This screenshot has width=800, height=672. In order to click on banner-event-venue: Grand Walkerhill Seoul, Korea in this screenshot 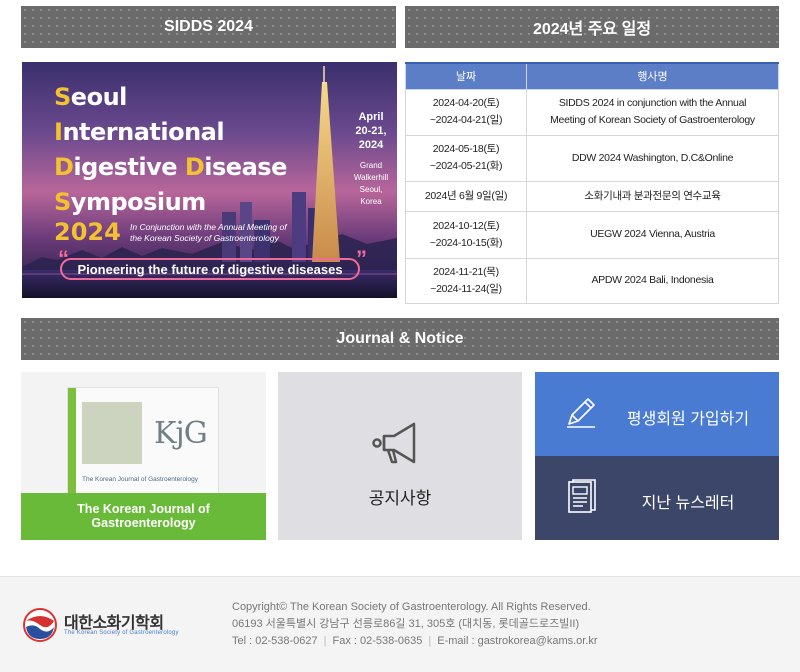, I will do `click(371, 184)`.